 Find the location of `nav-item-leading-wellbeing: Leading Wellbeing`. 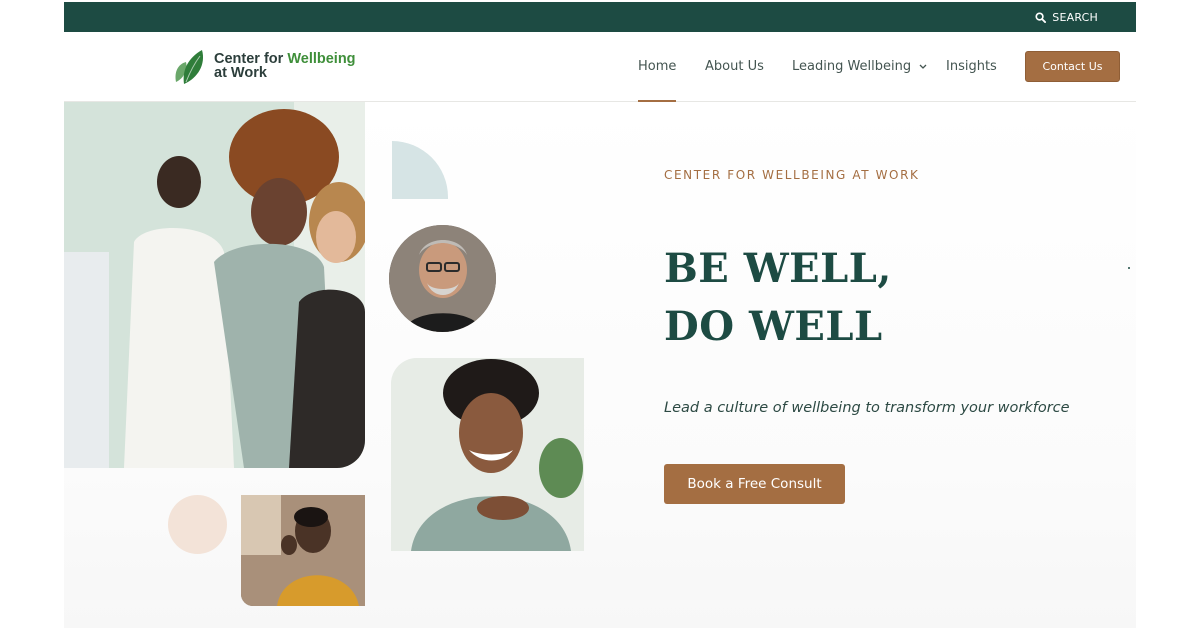

nav-item-leading-wellbeing: Leading Wellbeing is located at coordinates (859, 67).